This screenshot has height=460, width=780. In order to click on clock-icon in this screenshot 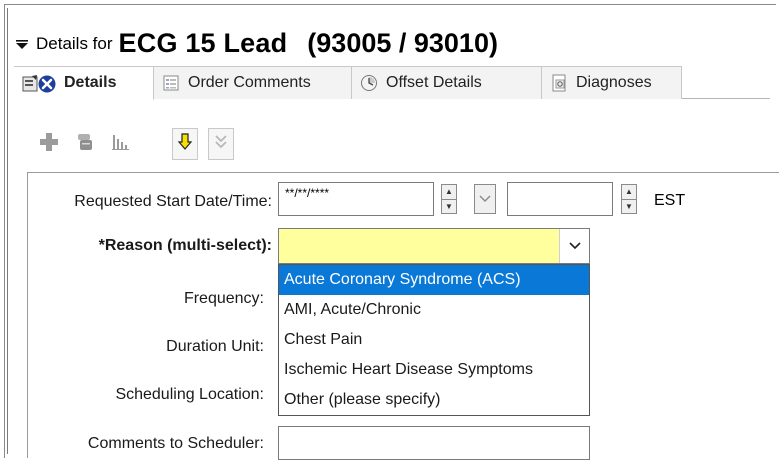, I will do `click(369, 83)`.